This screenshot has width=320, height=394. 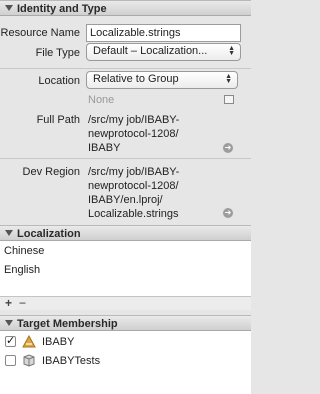 What do you see at coordinates (104, 148) in the screenshot?
I see `full-path-line-3: IBABY` at bounding box center [104, 148].